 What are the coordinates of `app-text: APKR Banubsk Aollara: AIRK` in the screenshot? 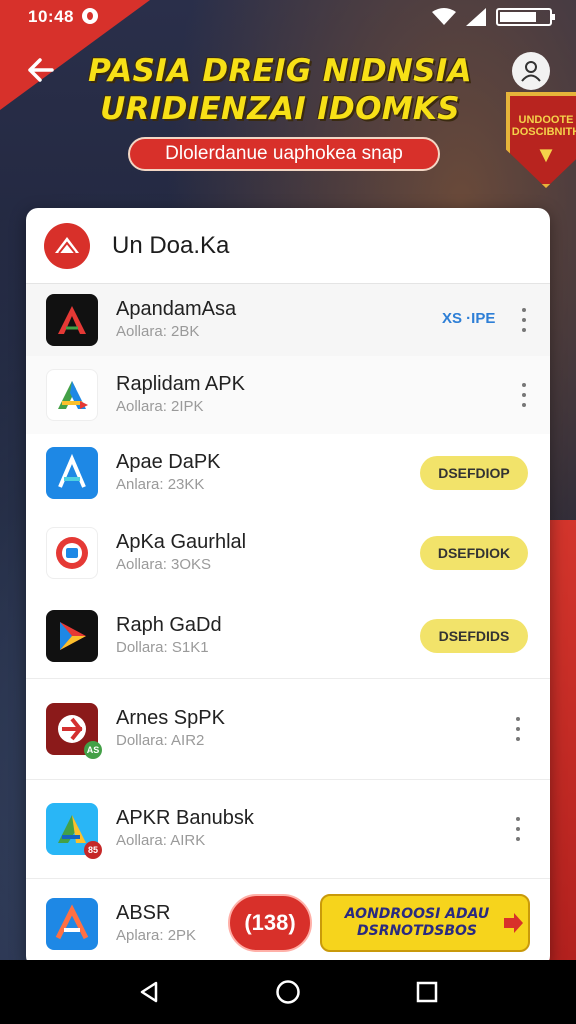 It's located at (333, 829).